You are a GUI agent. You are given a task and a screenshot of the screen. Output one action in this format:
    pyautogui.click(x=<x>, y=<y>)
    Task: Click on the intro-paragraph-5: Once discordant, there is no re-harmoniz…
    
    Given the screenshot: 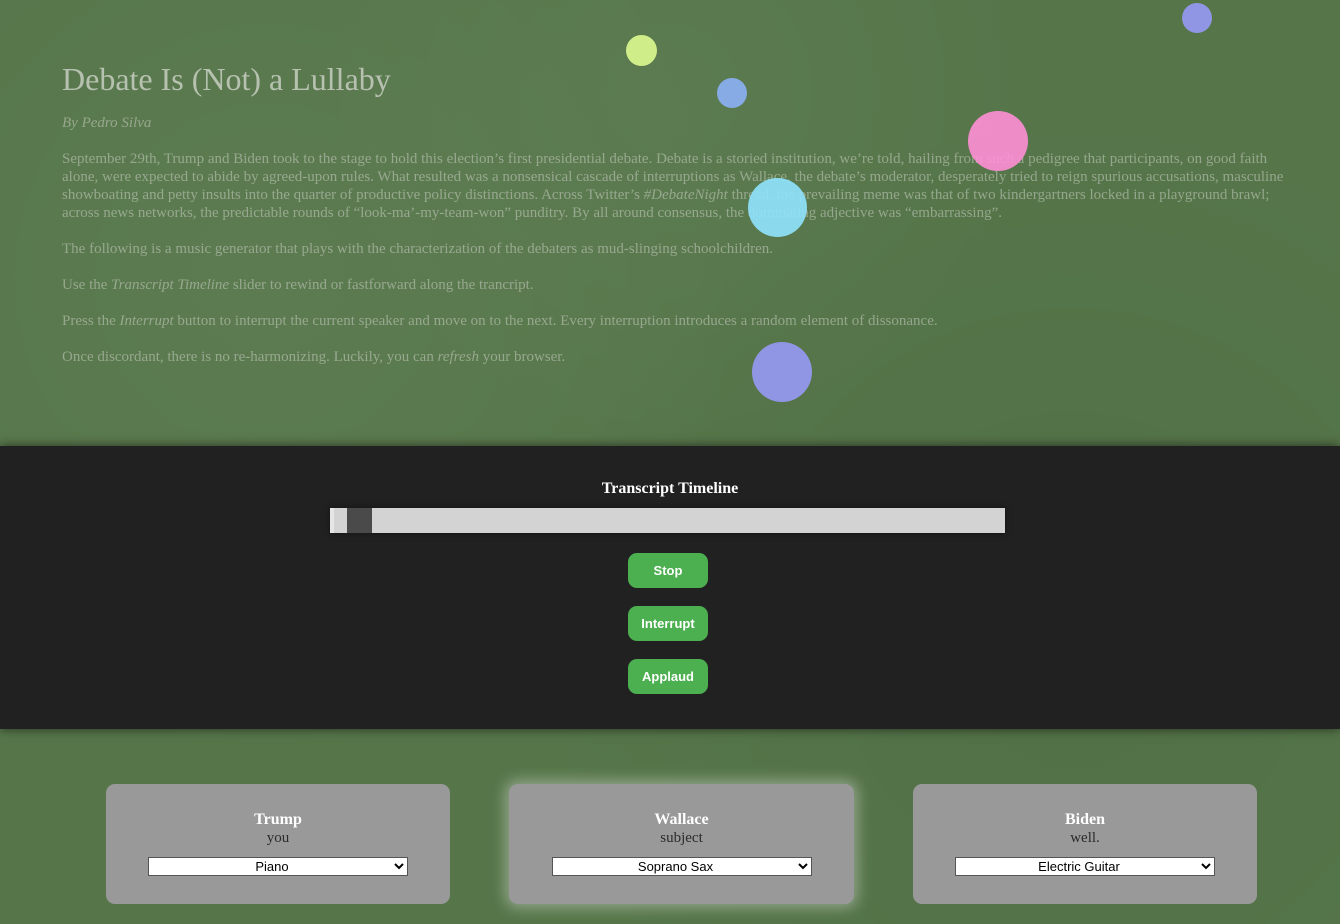 What is the action you would take?
    pyautogui.click(x=314, y=357)
    